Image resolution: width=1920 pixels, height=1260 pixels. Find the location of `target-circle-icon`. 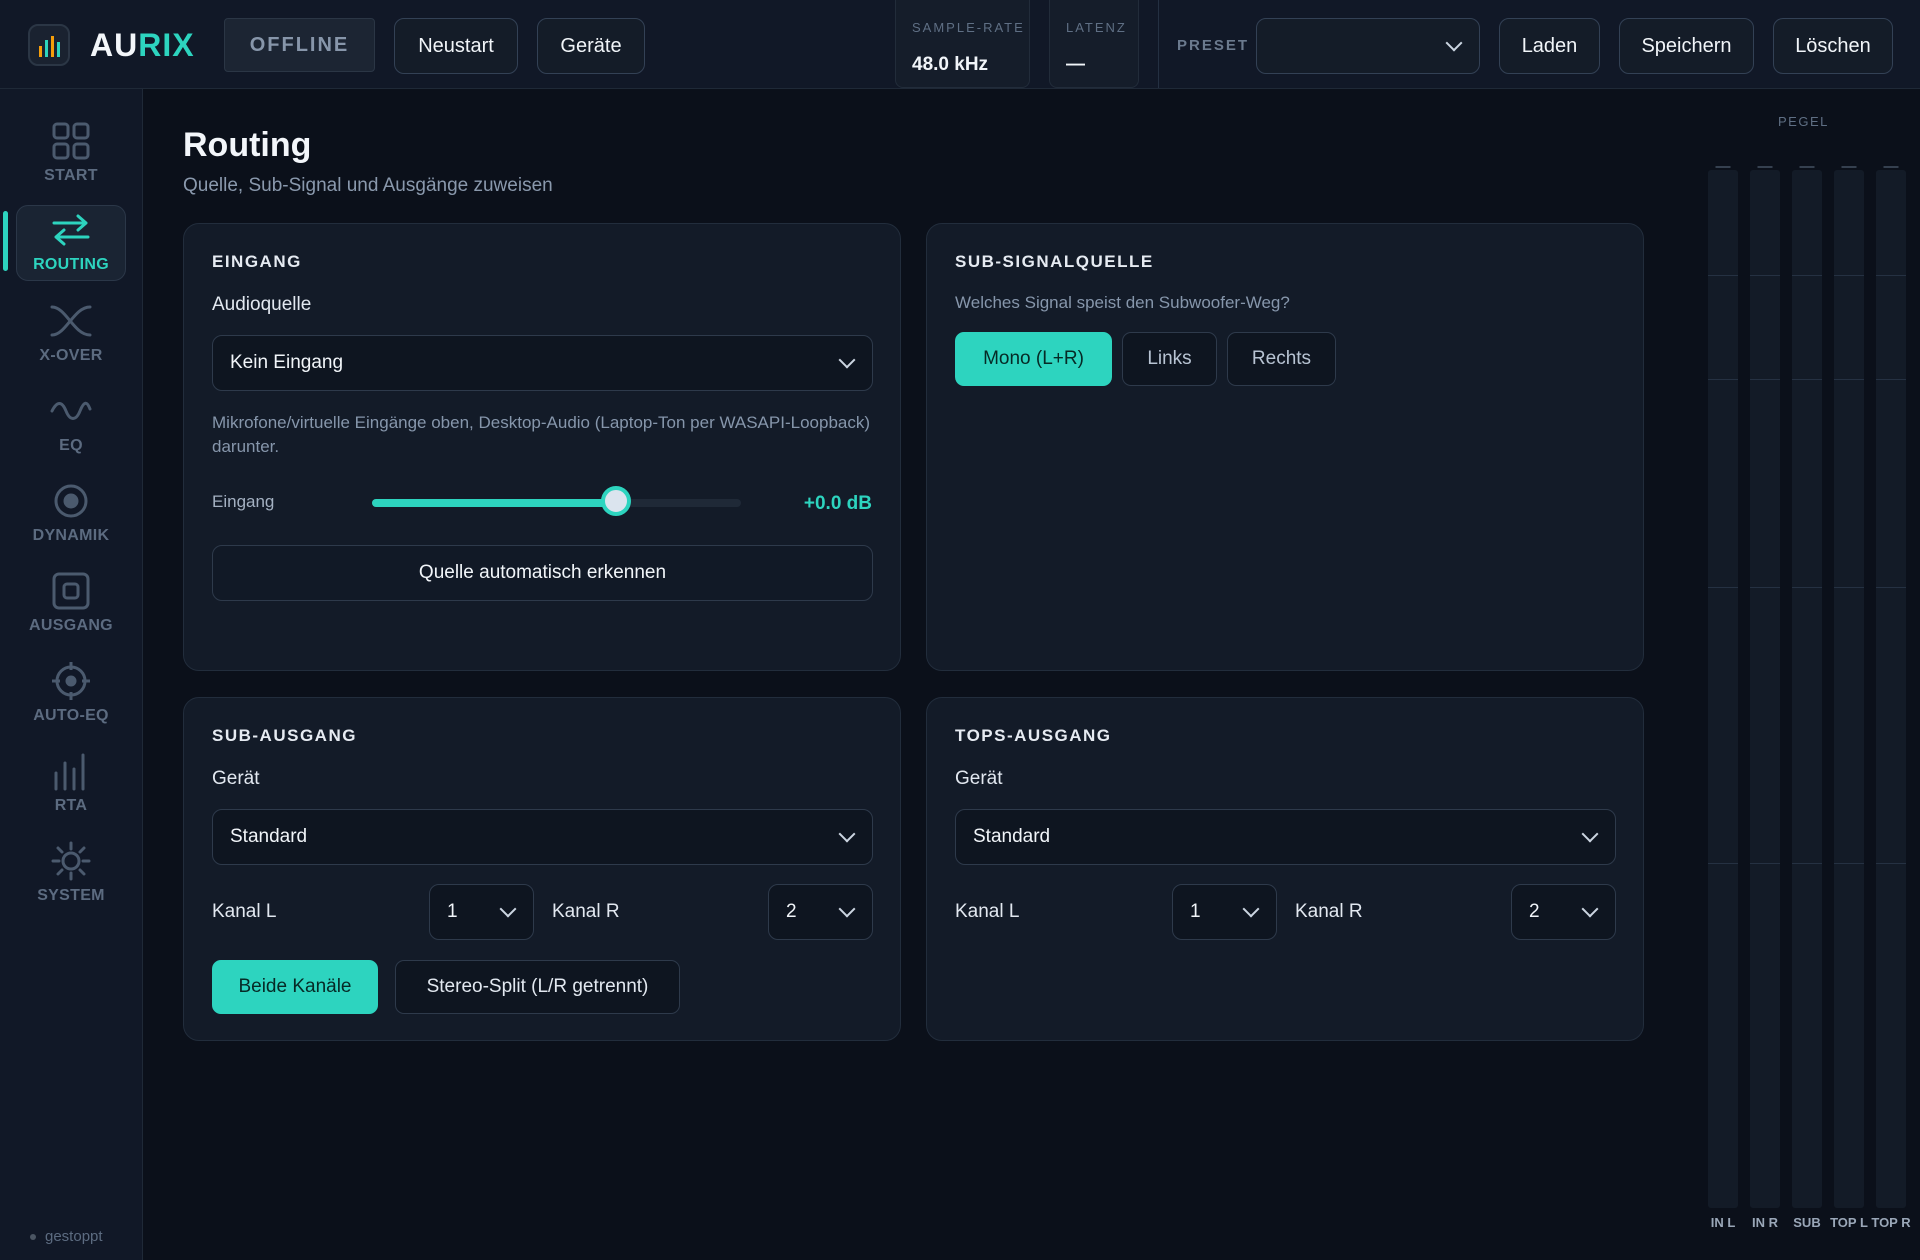

target-circle-icon is located at coordinates (71, 501).